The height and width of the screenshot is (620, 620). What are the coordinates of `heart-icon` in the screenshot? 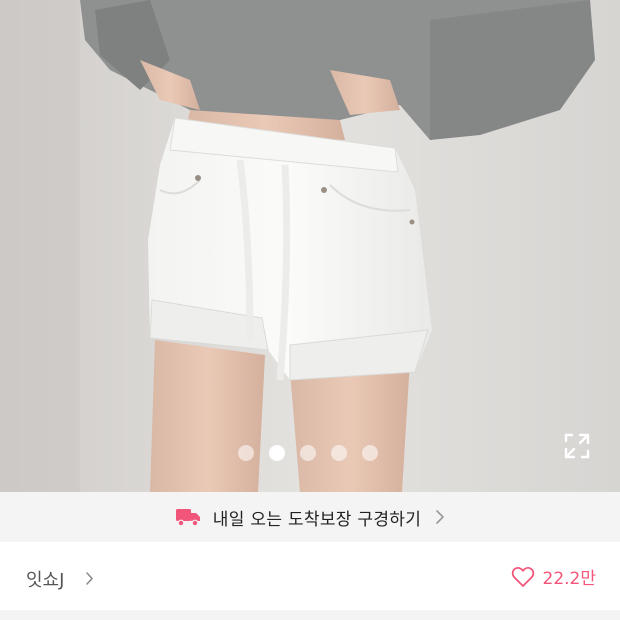 It's located at (522, 576).